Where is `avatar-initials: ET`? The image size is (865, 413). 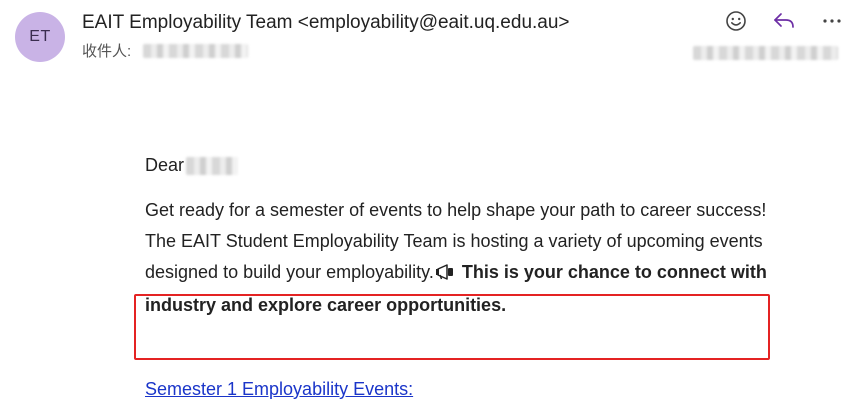 avatar-initials: ET is located at coordinates (40, 36).